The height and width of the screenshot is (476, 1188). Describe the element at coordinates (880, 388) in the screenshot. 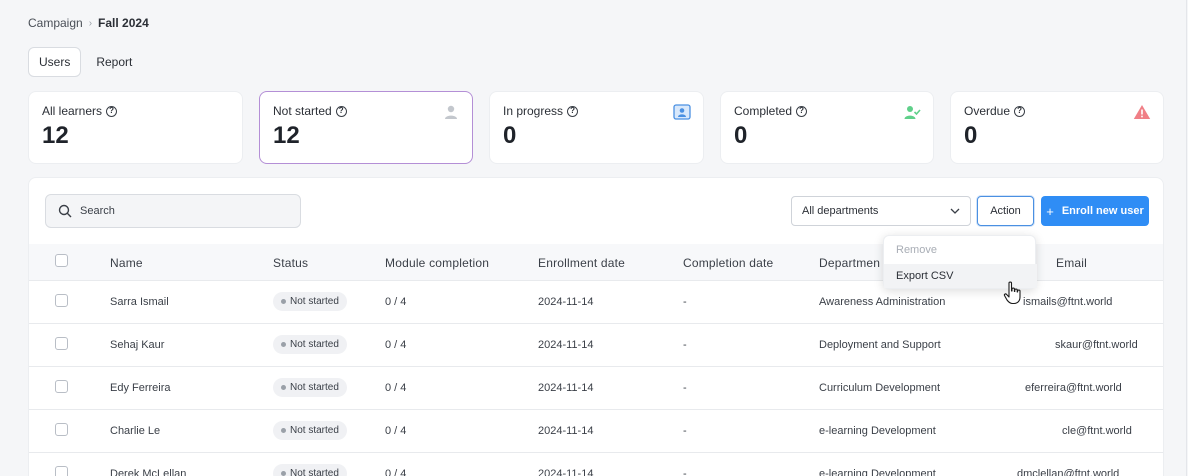

I see `cell-department: Curriculum Development` at that location.